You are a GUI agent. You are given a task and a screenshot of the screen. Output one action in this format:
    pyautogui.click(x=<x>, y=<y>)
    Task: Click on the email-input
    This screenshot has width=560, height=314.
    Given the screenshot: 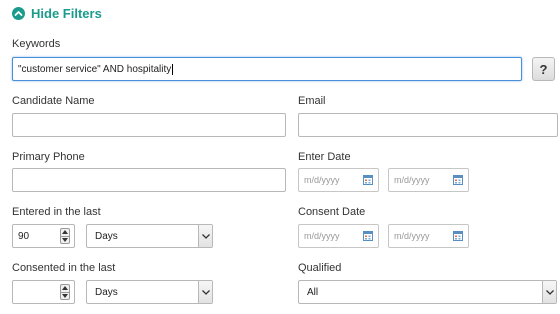 What is the action you would take?
    pyautogui.click(x=428, y=125)
    